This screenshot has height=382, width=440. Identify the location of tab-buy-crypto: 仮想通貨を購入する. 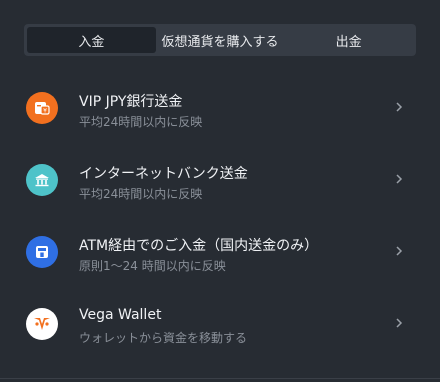
(220, 40).